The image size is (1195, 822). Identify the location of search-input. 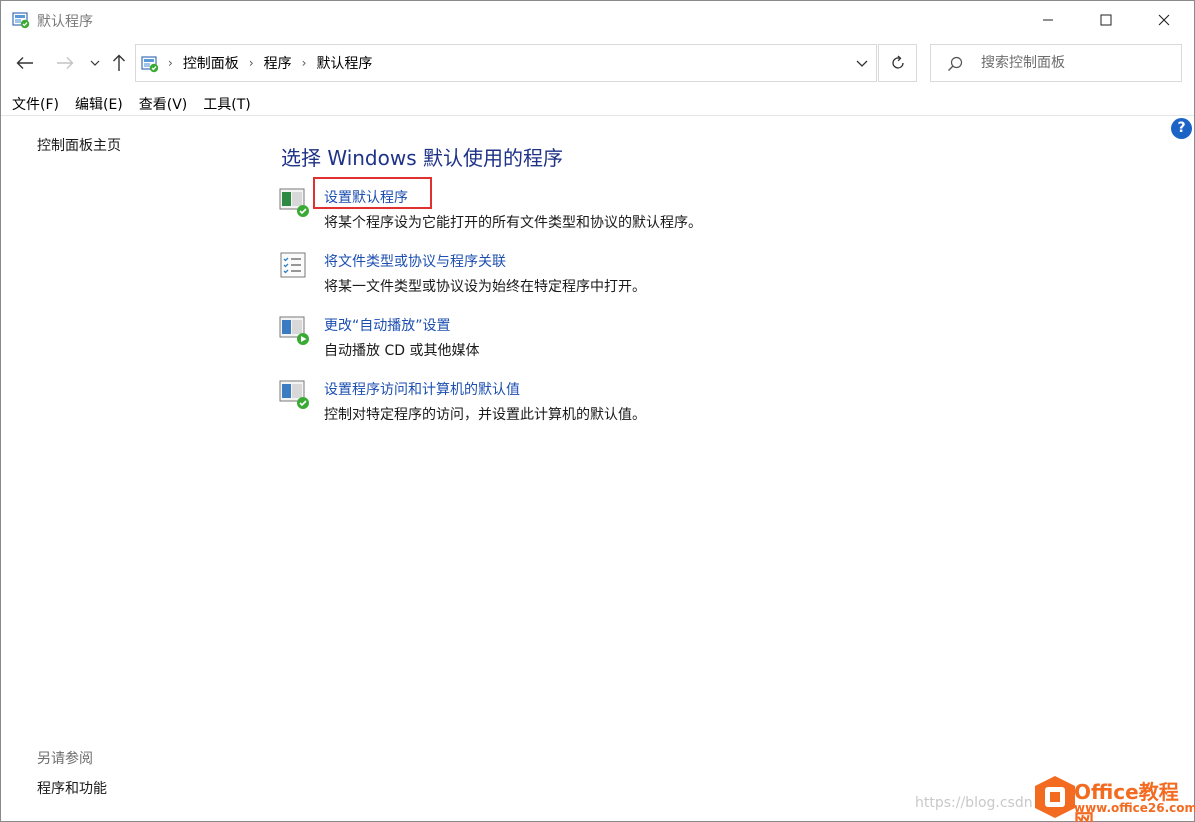
(1076, 63).